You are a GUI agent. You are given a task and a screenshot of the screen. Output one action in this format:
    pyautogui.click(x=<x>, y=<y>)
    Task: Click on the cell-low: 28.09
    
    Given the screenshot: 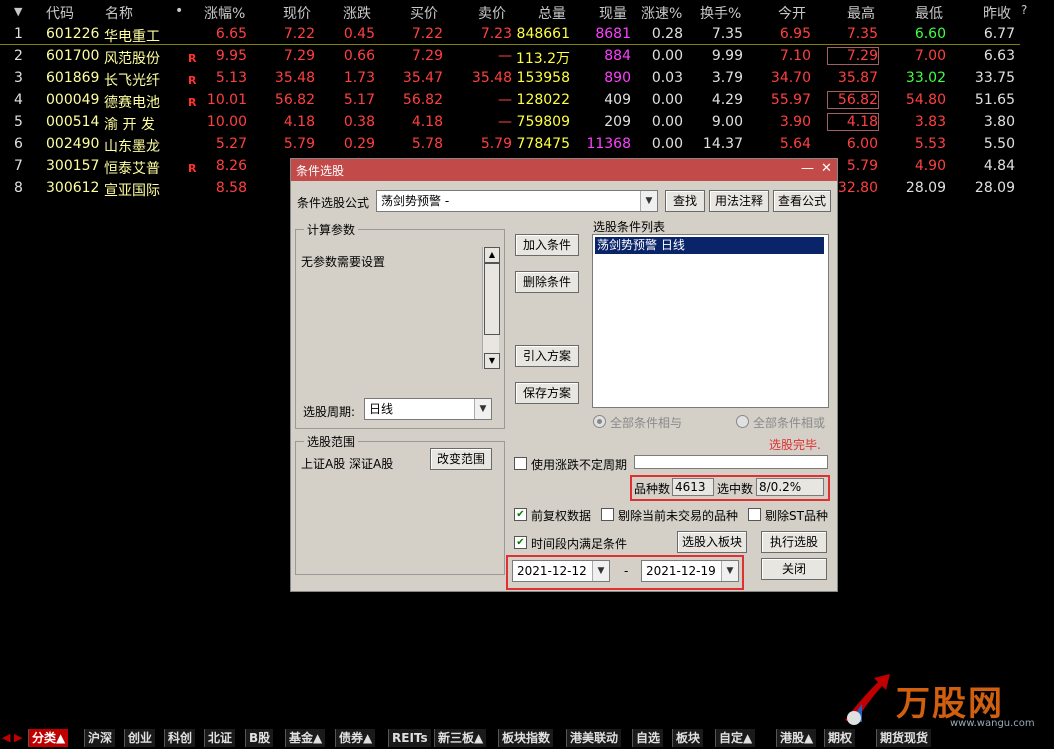 What is the action you would take?
    pyautogui.click(x=925, y=188)
    